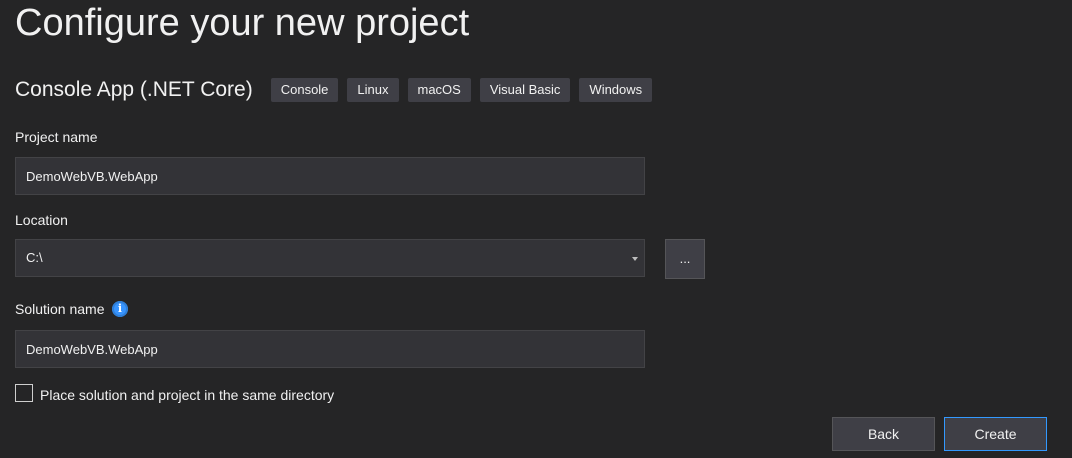  I want to click on chevron-down-icon, so click(635, 259).